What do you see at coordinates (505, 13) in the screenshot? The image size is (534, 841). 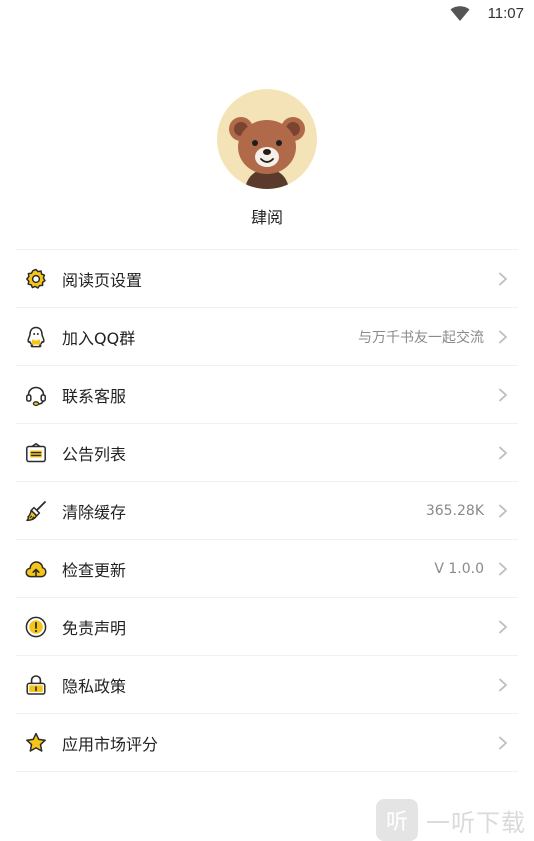 I see `status-time: 11:07` at bounding box center [505, 13].